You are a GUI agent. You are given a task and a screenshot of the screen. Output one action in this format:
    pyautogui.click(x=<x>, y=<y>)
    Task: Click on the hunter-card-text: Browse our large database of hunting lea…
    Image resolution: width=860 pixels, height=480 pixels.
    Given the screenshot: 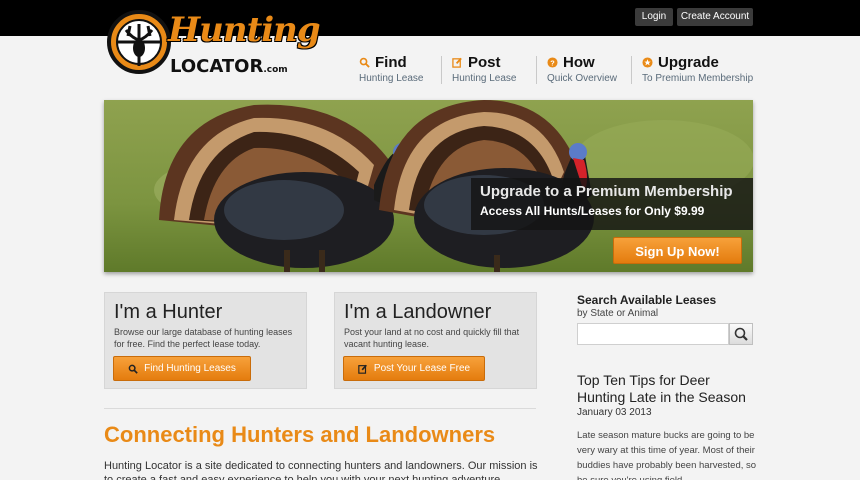 What is the action you would take?
    pyautogui.click(x=203, y=338)
    